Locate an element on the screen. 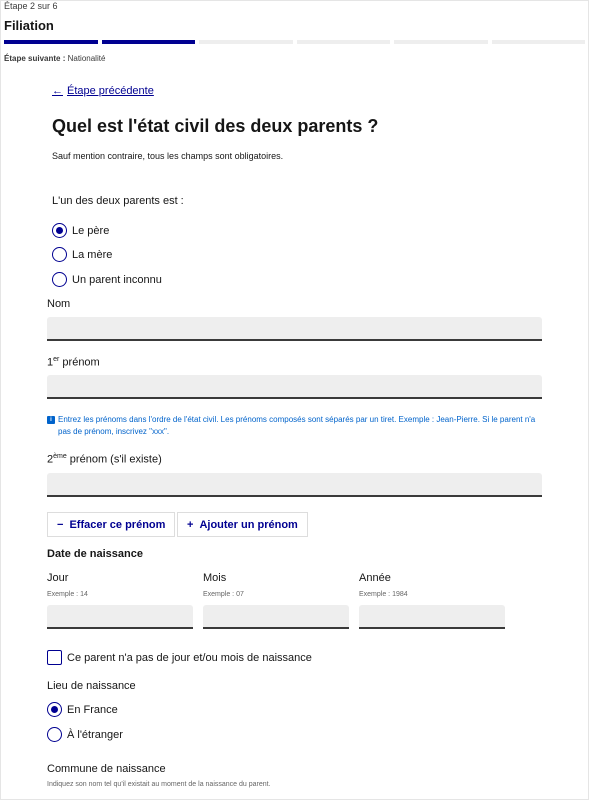 The width and height of the screenshot is (589, 800). step-title: Filiation is located at coordinates (29, 25).